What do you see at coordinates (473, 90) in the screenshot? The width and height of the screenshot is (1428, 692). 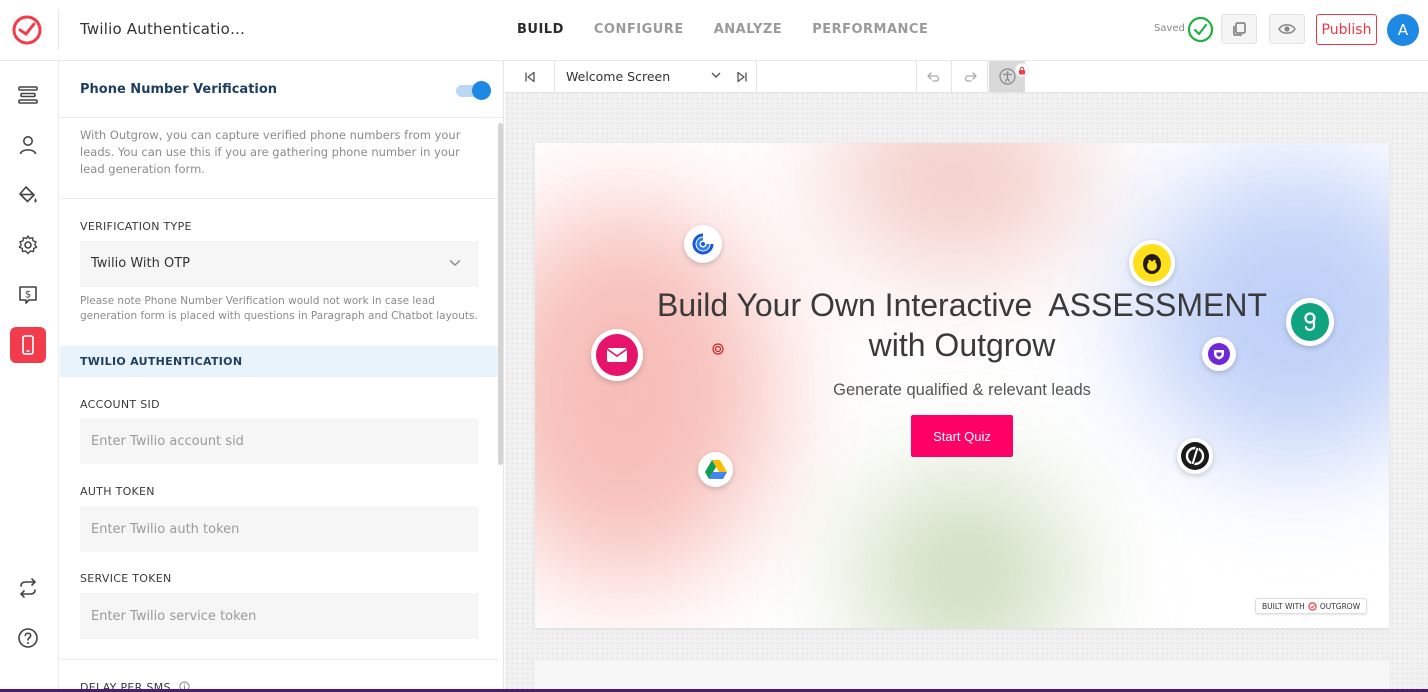 I see `verification-toggle` at bounding box center [473, 90].